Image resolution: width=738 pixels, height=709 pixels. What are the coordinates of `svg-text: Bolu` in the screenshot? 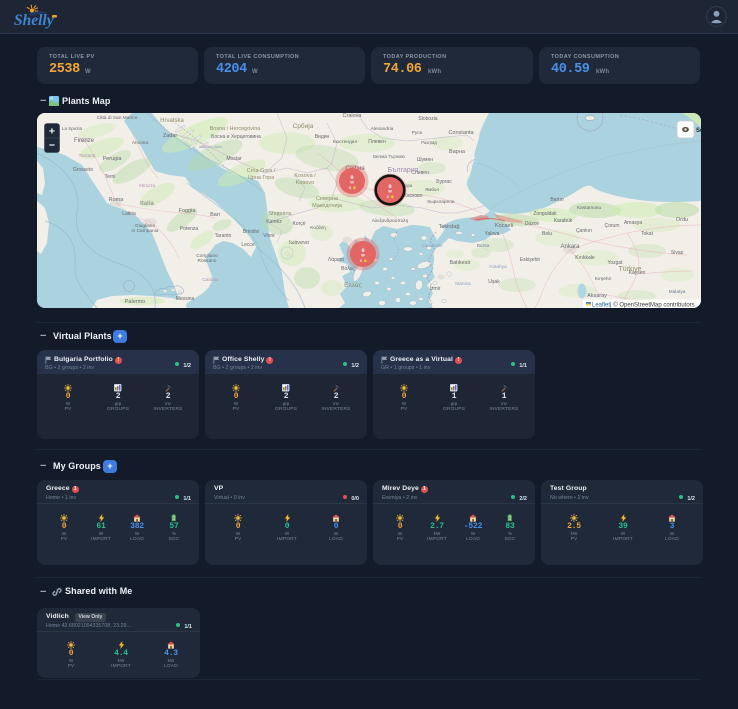 It's located at (547, 234).